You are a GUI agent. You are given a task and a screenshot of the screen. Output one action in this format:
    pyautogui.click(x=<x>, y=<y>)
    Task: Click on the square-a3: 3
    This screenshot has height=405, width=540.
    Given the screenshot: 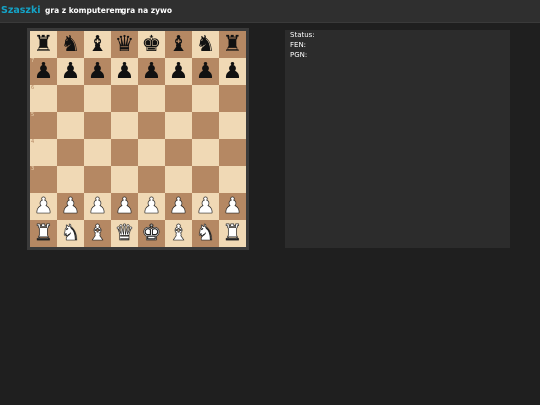 What is the action you would take?
    pyautogui.click(x=43, y=179)
    